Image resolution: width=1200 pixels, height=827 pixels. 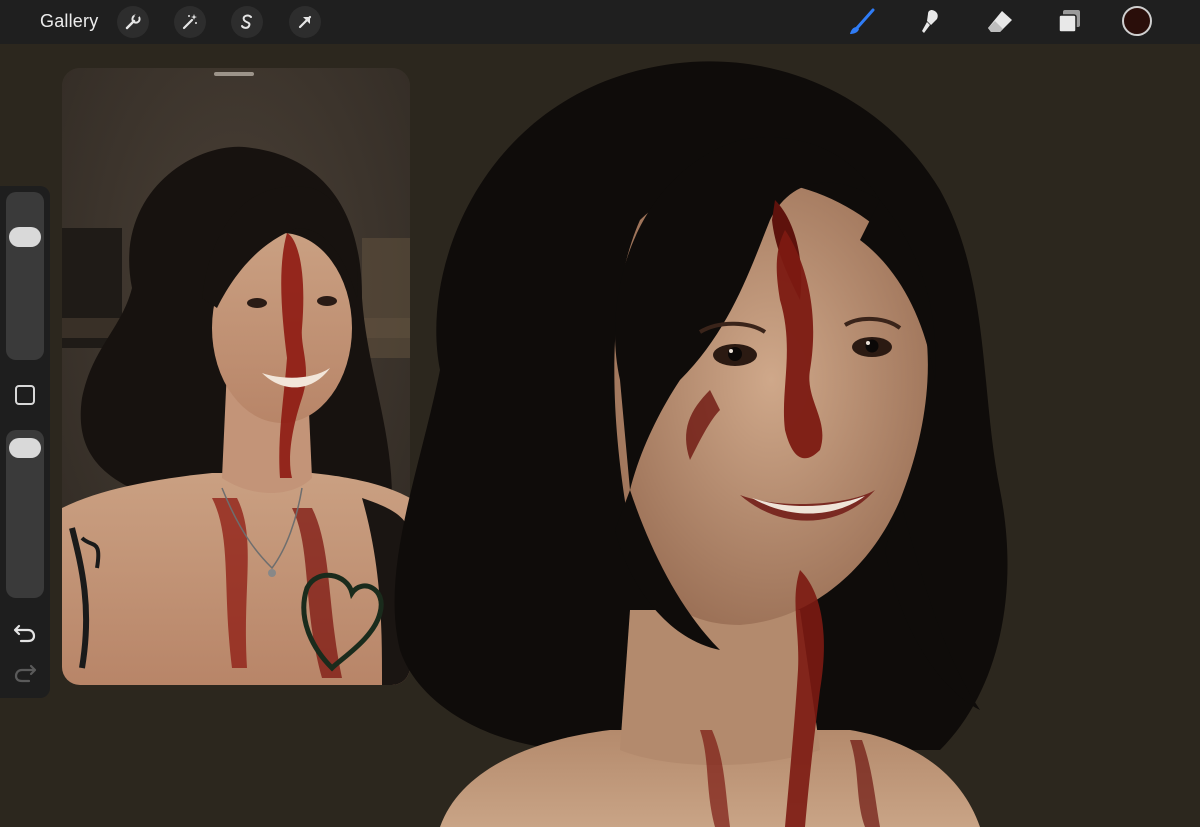 I want to click on actions-button, so click(x=133, y=22).